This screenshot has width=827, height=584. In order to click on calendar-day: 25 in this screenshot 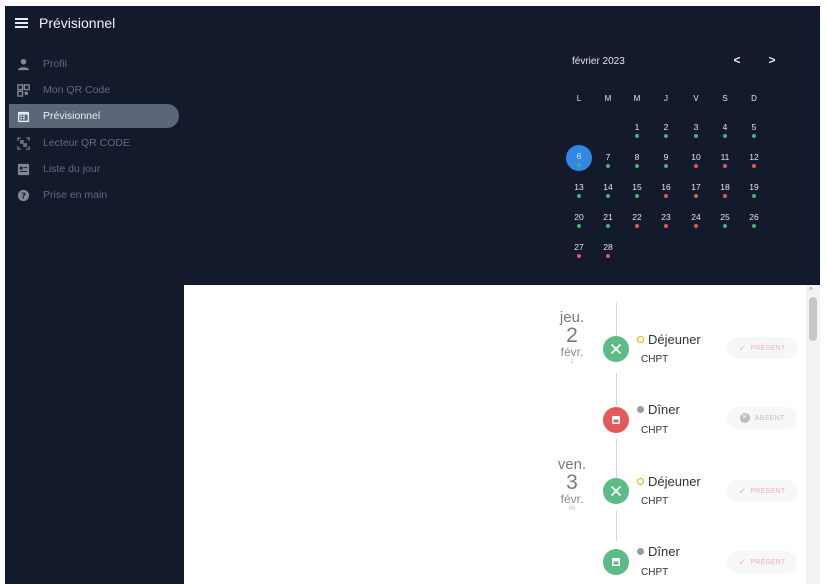, I will do `click(725, 221)`.